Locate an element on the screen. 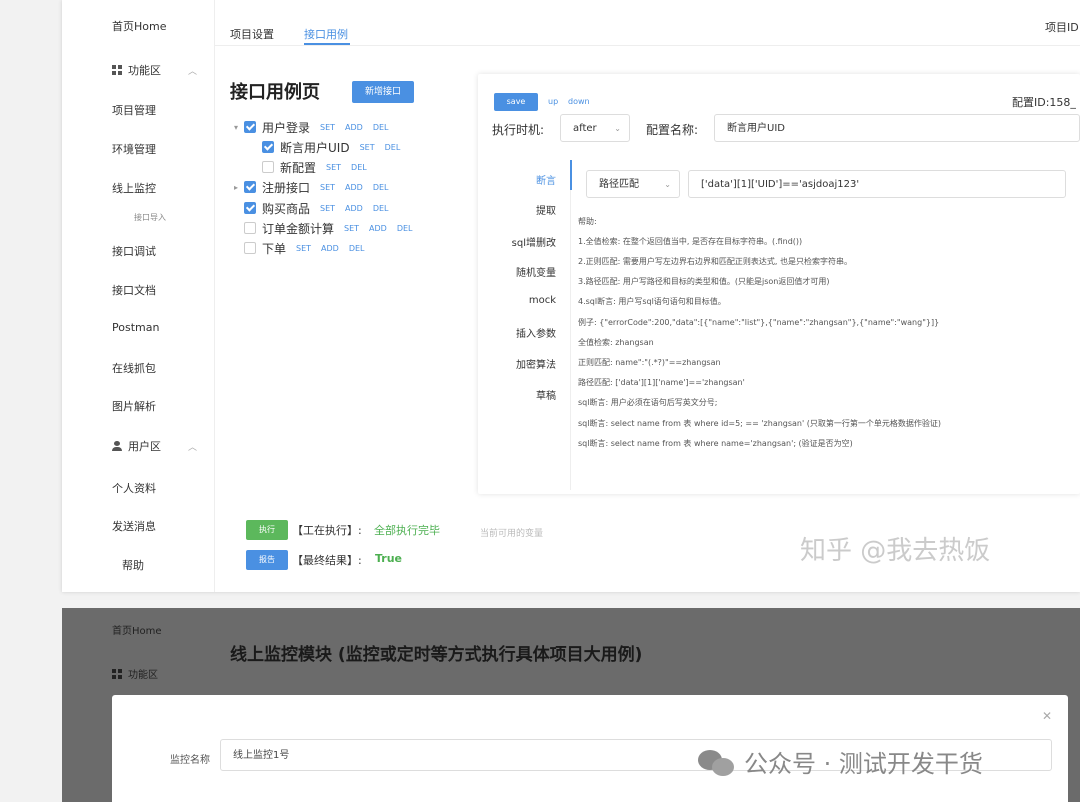 Image resolution: width=1080 pixels, height=802 pixels. sidebar-item-debug: 接口调试 is located at coordinates (134, 251).